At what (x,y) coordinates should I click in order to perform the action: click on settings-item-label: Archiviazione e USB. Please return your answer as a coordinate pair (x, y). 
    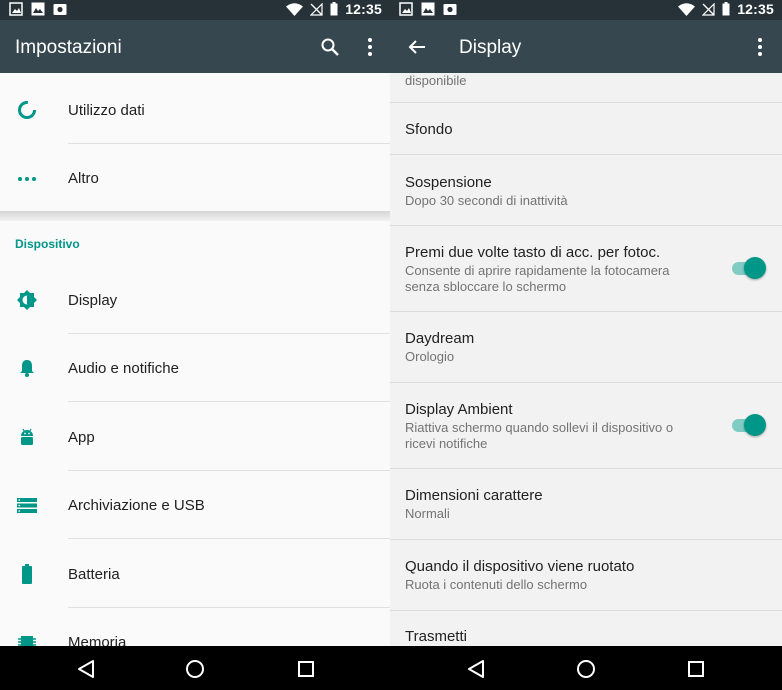
    Looking at the image, I should click on (136, 505).